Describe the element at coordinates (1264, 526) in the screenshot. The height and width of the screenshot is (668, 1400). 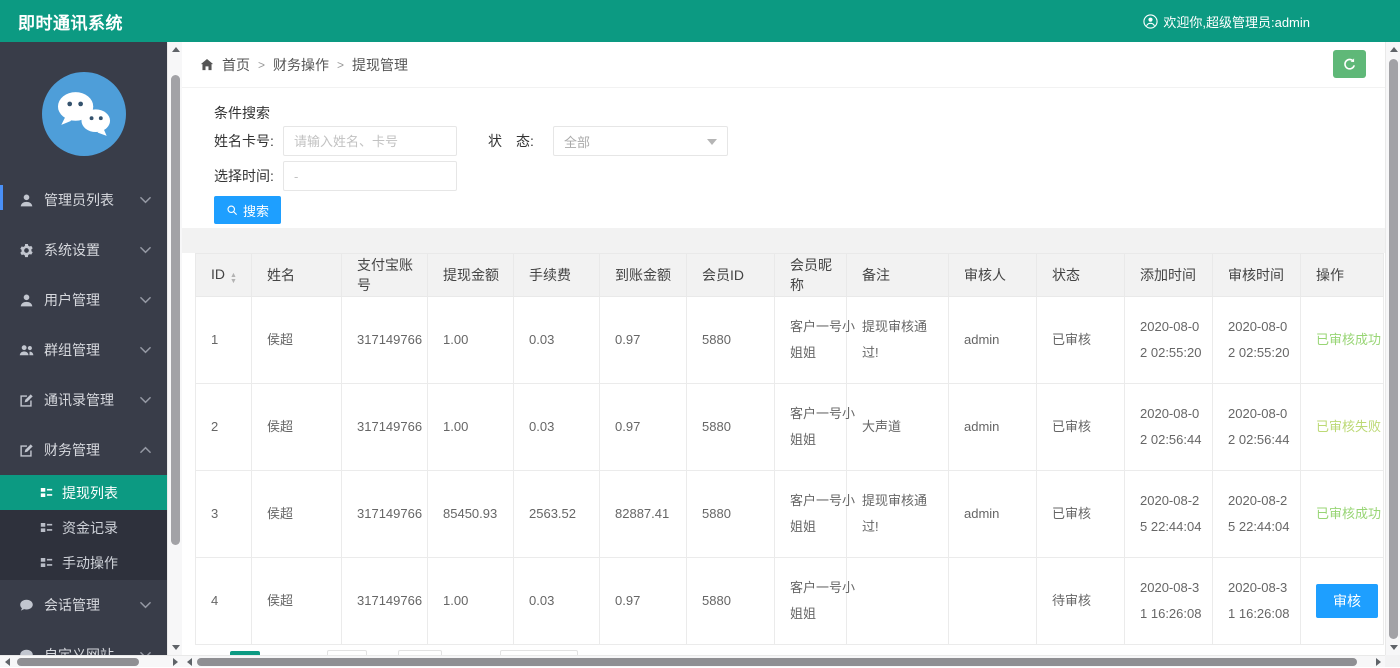
I see `audit-time: 22:44:04` at that location.